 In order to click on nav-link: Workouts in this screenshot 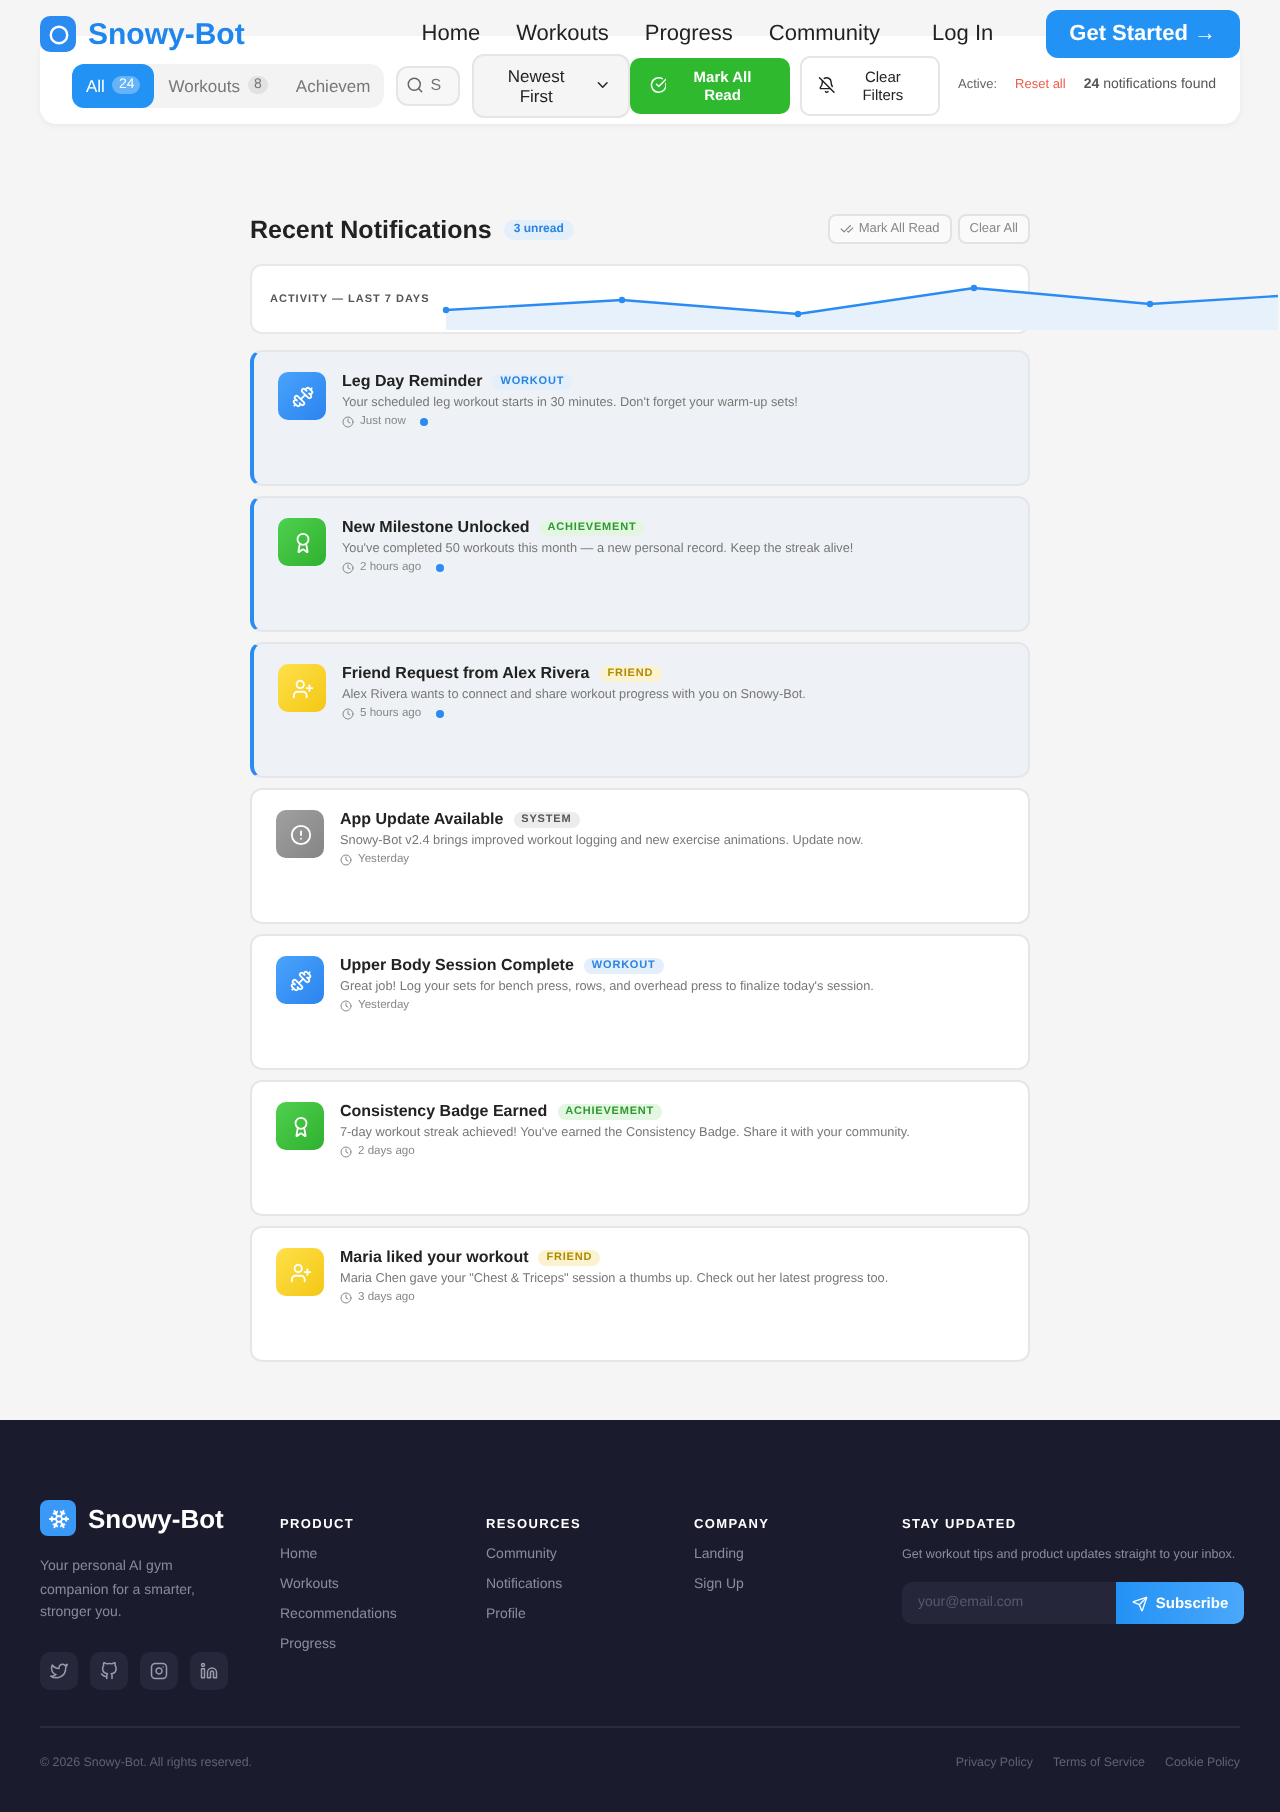, I will do `click(562, 34)`.